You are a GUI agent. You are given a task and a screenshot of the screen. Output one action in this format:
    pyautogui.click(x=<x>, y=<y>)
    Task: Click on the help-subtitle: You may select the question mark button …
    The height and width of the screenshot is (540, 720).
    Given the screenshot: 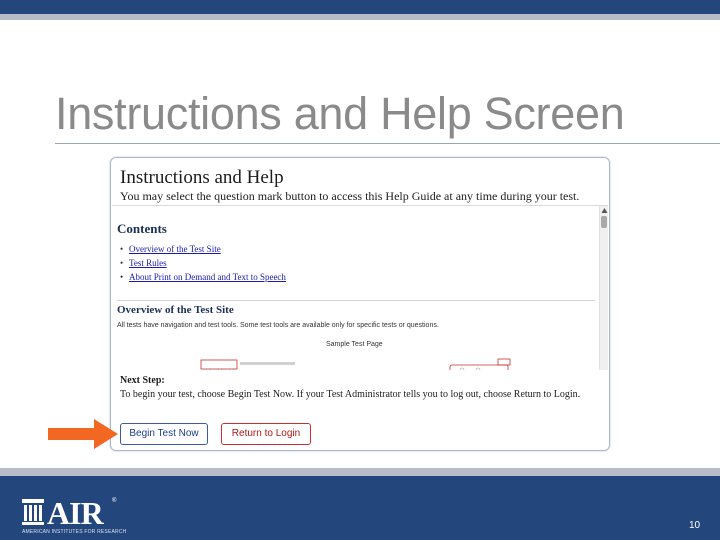 What is the action you would take?
    pyautogui.click(x=350, y=196)
    